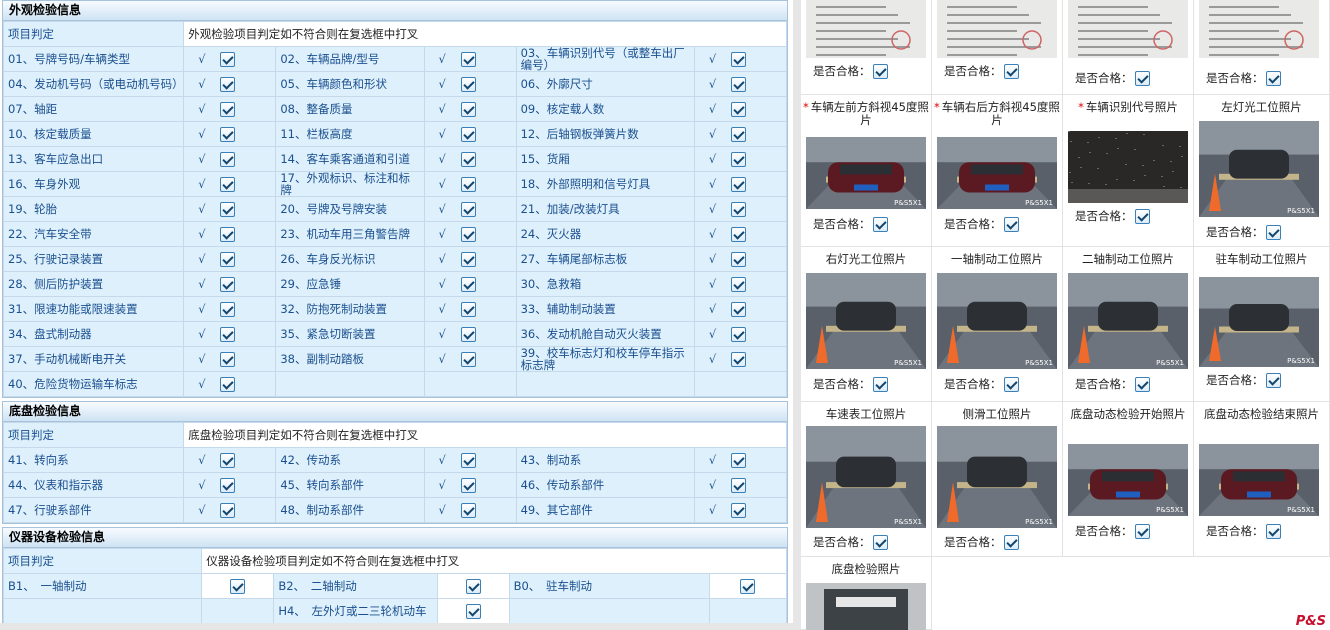 The image size is (1330, 630). I want to click on table-row: B1、 一轴制动 B2、 二轴制动 B0、 驻车制动, so click(395, 586).